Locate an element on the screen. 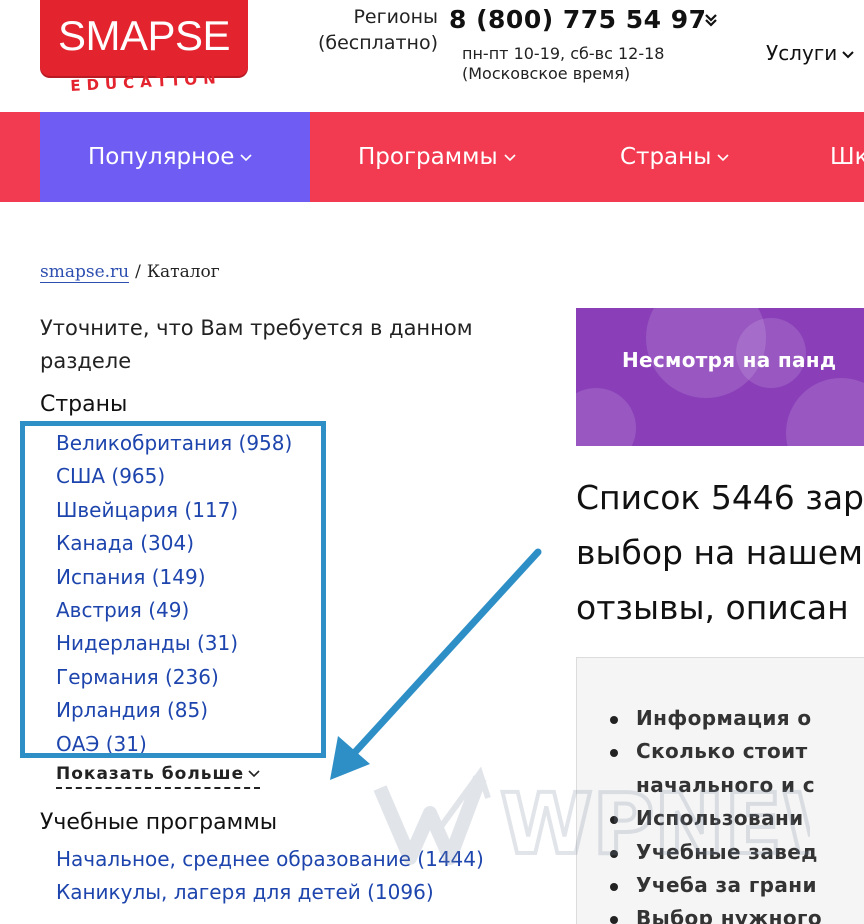 Image resolution: width=864 pixels, height=924 pixels. contents-item-label: Выбор нужного is located at coordinates (729, 915).